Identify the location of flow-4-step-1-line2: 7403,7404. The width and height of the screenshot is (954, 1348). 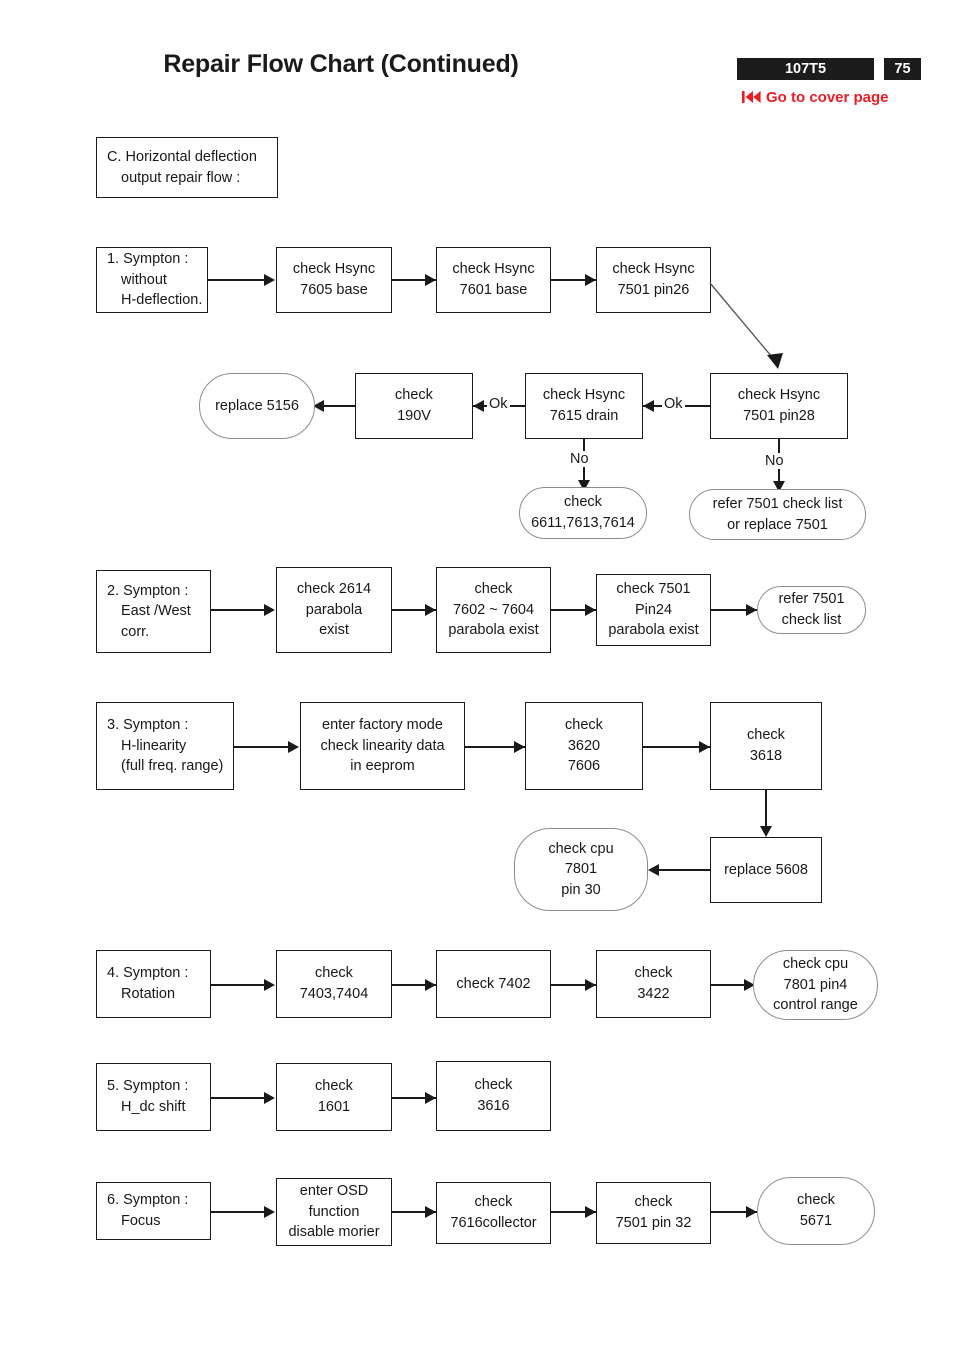
(334, 994).